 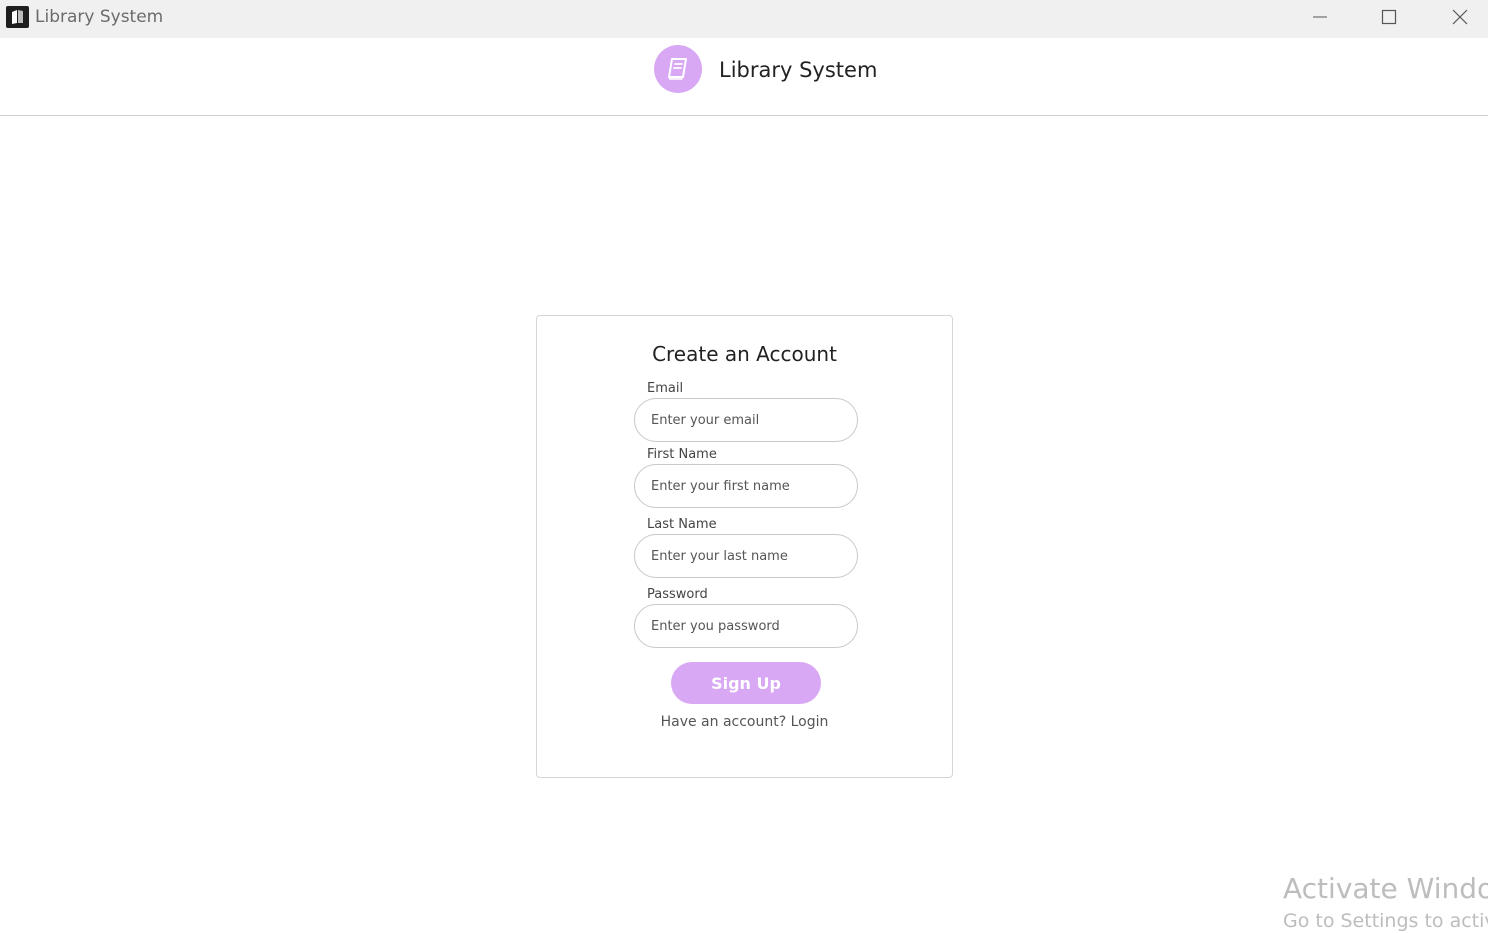 I want to click on login-prompt-text: Have an account?, so click(x=723, y=722).